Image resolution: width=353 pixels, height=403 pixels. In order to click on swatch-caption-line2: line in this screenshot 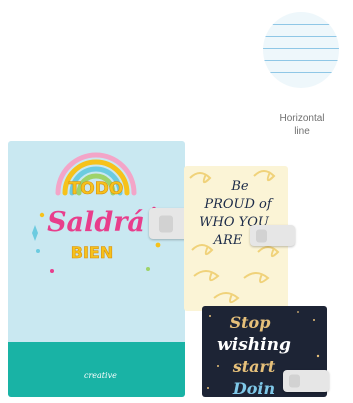, I will do `click(302, 131)`.